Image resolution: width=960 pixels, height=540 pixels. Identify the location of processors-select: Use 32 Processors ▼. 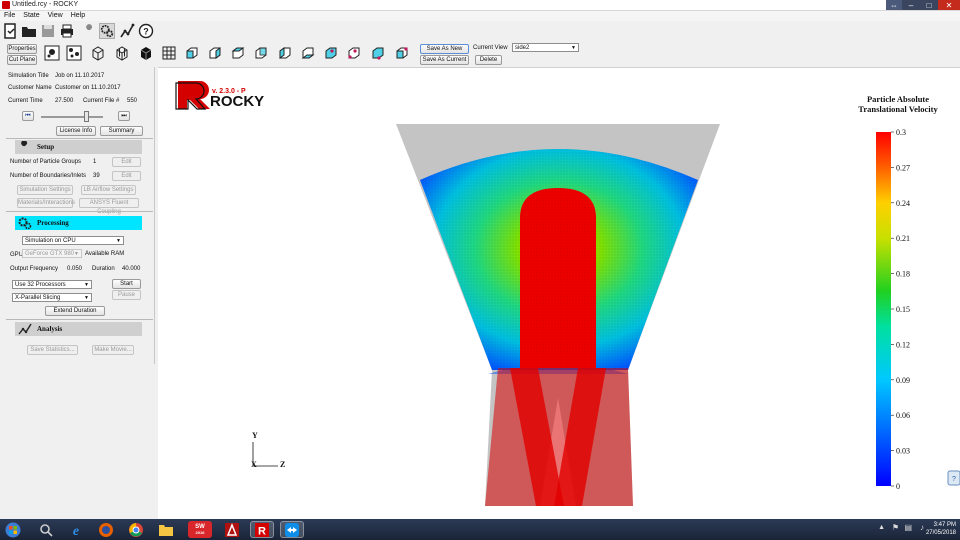
(52, 284).